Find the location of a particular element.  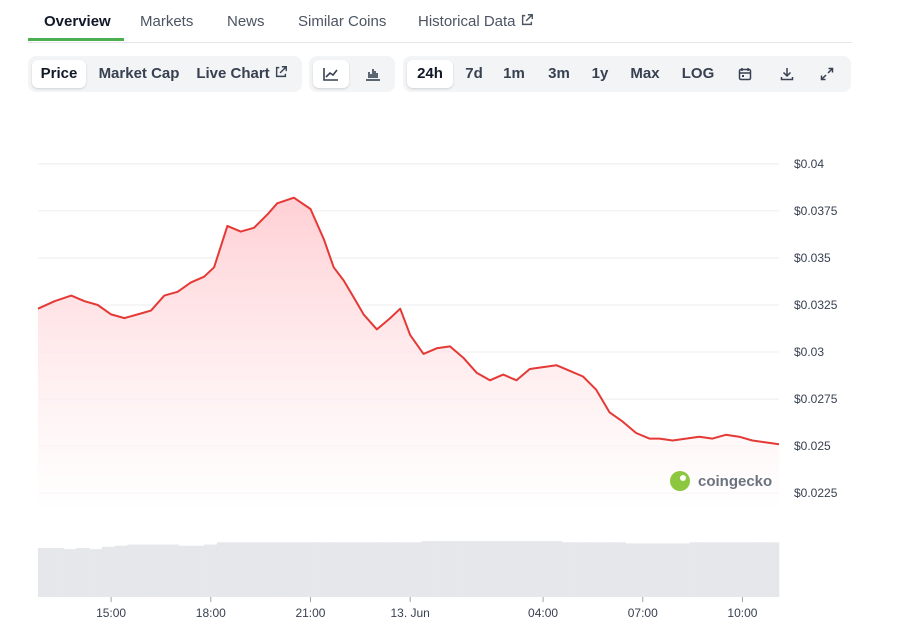

y-tick-label: $0.04 is located at coordinates (809, 164).